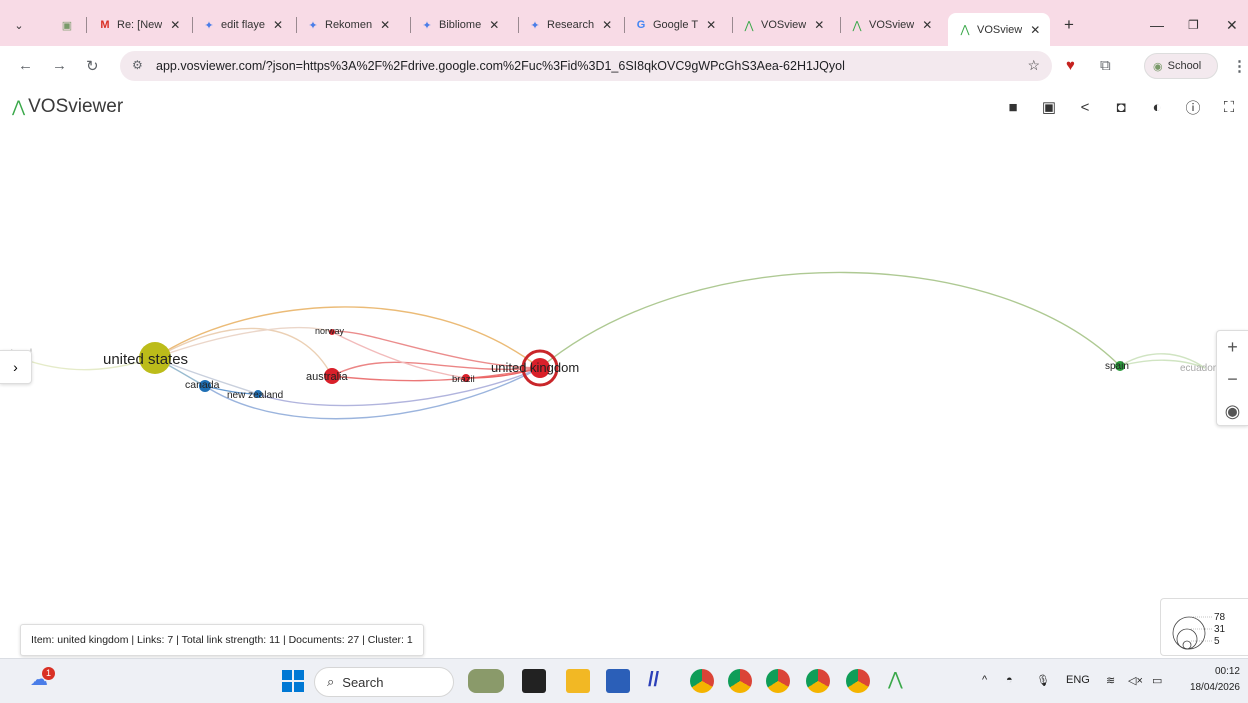  I want to click on minimize-button: —, so click(1157, 25).